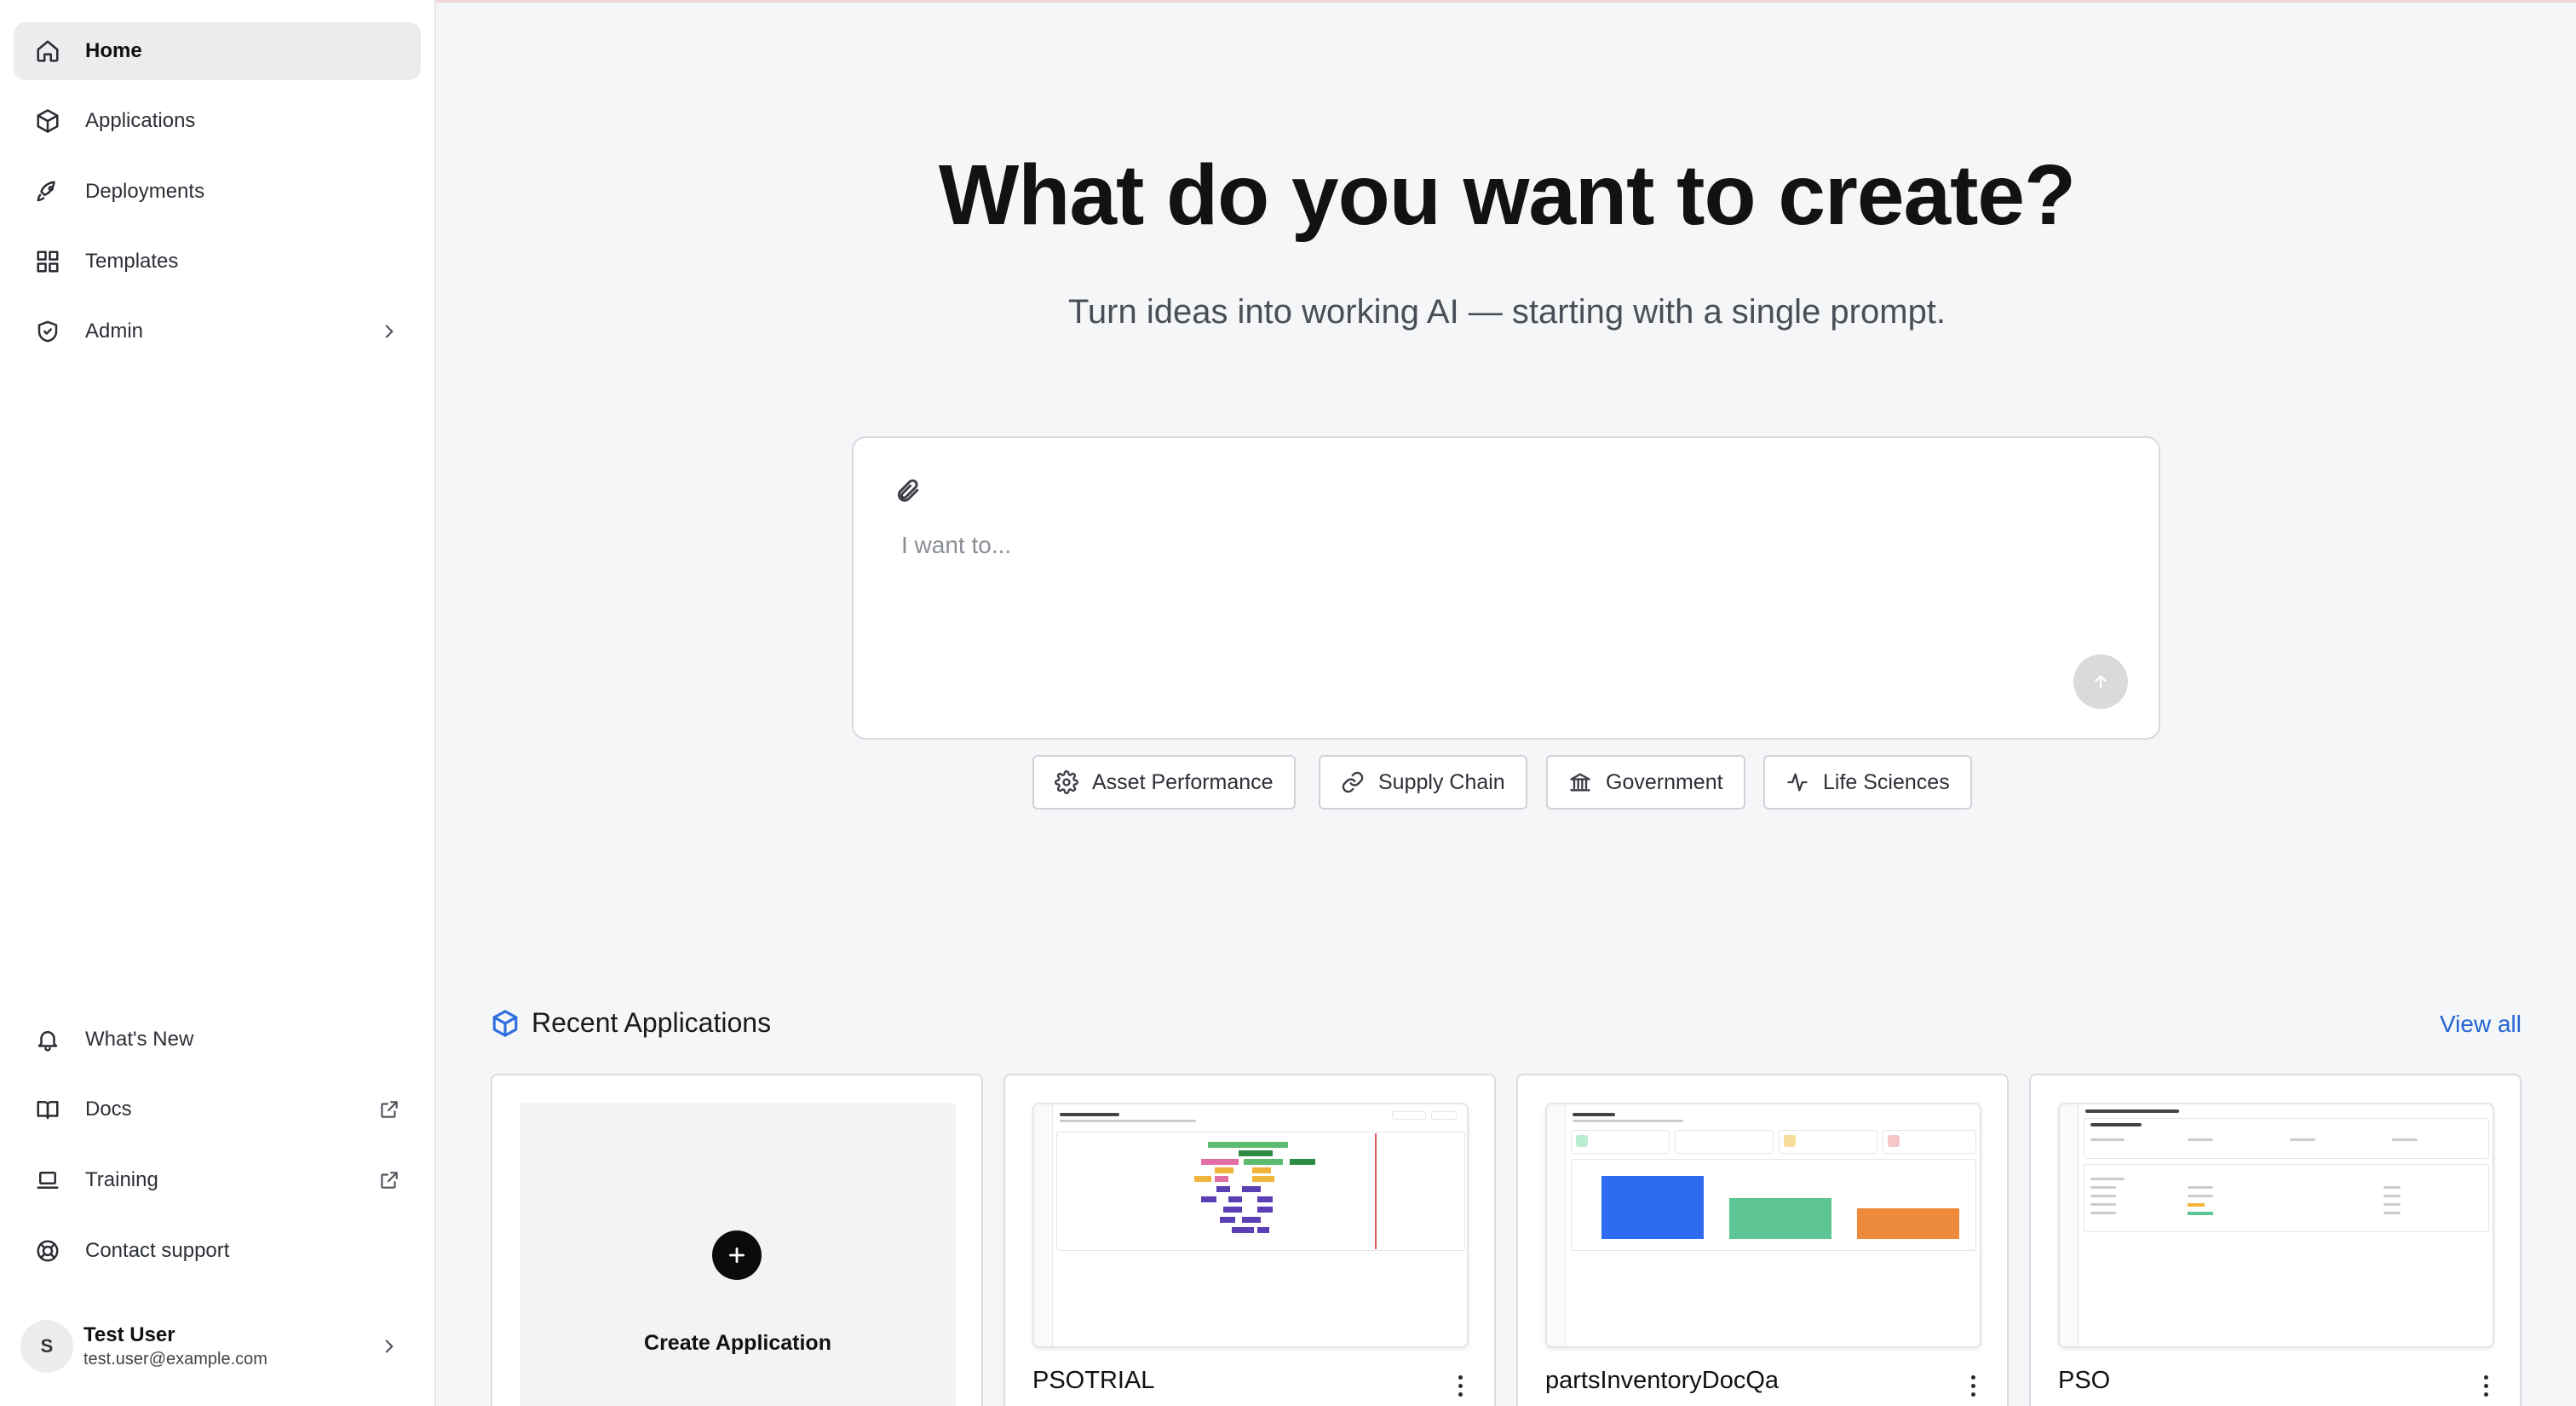 The image size is (2576, 1406). What do you see at coordinates (217, 262) in the screenshot?
I see `sidebar-item-templates: Templates` at bounding box center [217, 262].